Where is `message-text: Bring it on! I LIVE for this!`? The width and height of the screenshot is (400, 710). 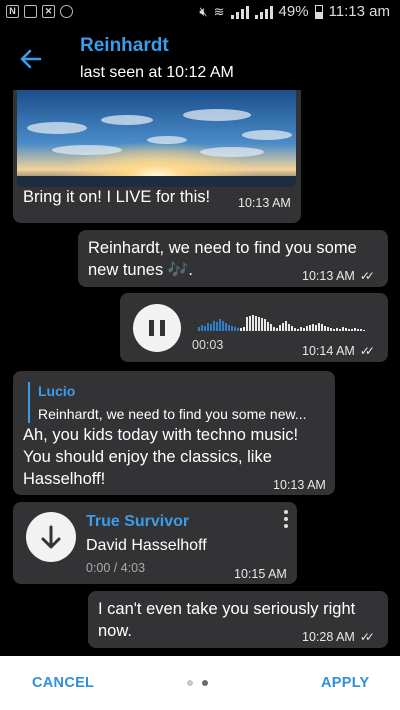 message-text: Bring it on! I LIVE for this! is located at coordinates (117, 197).